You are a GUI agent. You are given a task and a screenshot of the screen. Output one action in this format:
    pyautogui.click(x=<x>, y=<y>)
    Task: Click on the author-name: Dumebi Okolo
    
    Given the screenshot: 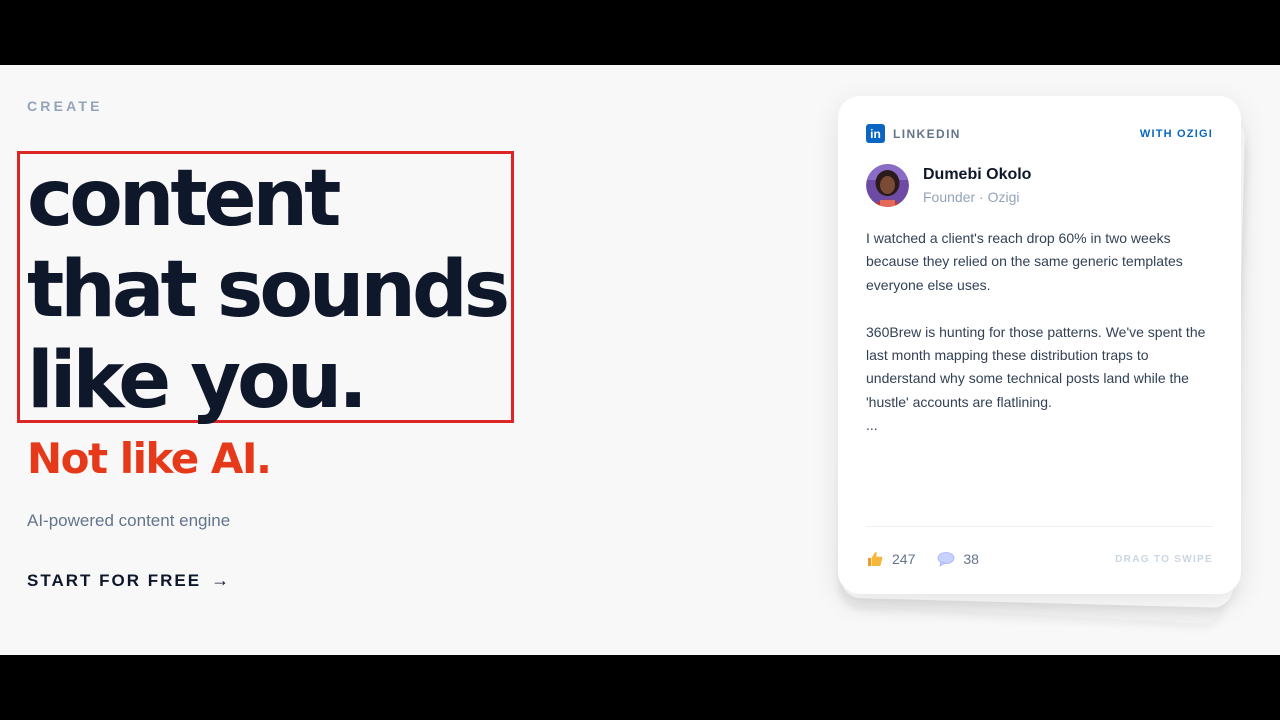 What is the action you would take?
    pyautogui.click(x=977, y=174)
    